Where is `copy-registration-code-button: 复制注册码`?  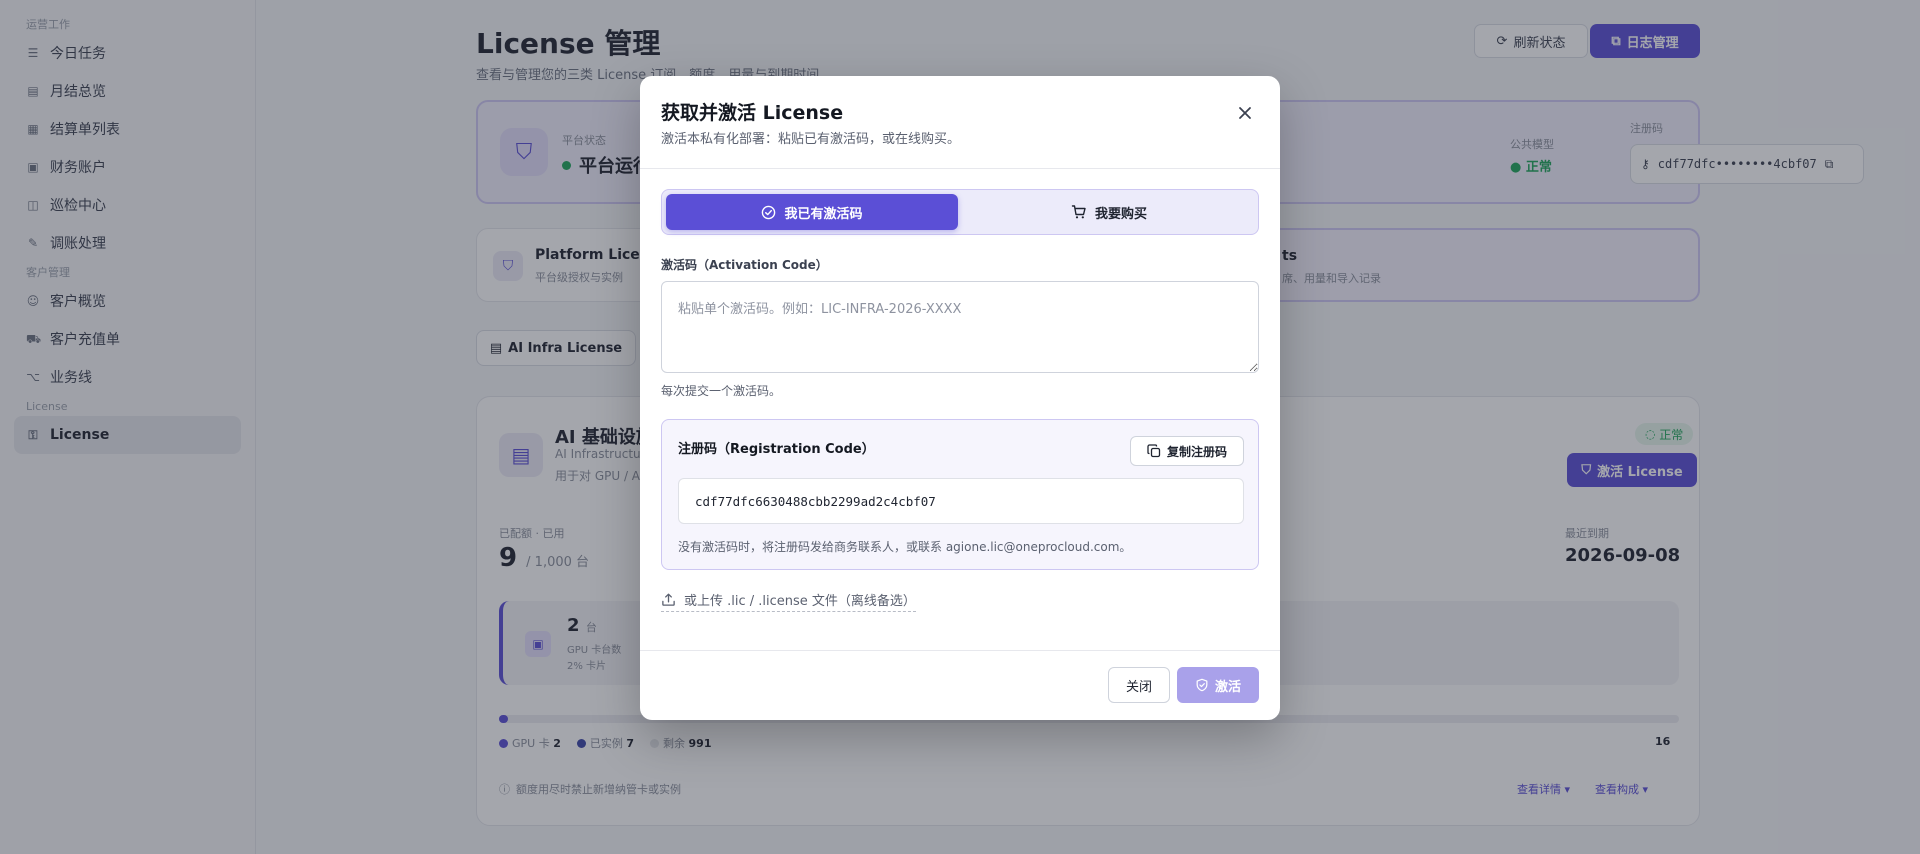 copy-registration-code-button: 复制注册码 is located at coordinates (1187, 451).